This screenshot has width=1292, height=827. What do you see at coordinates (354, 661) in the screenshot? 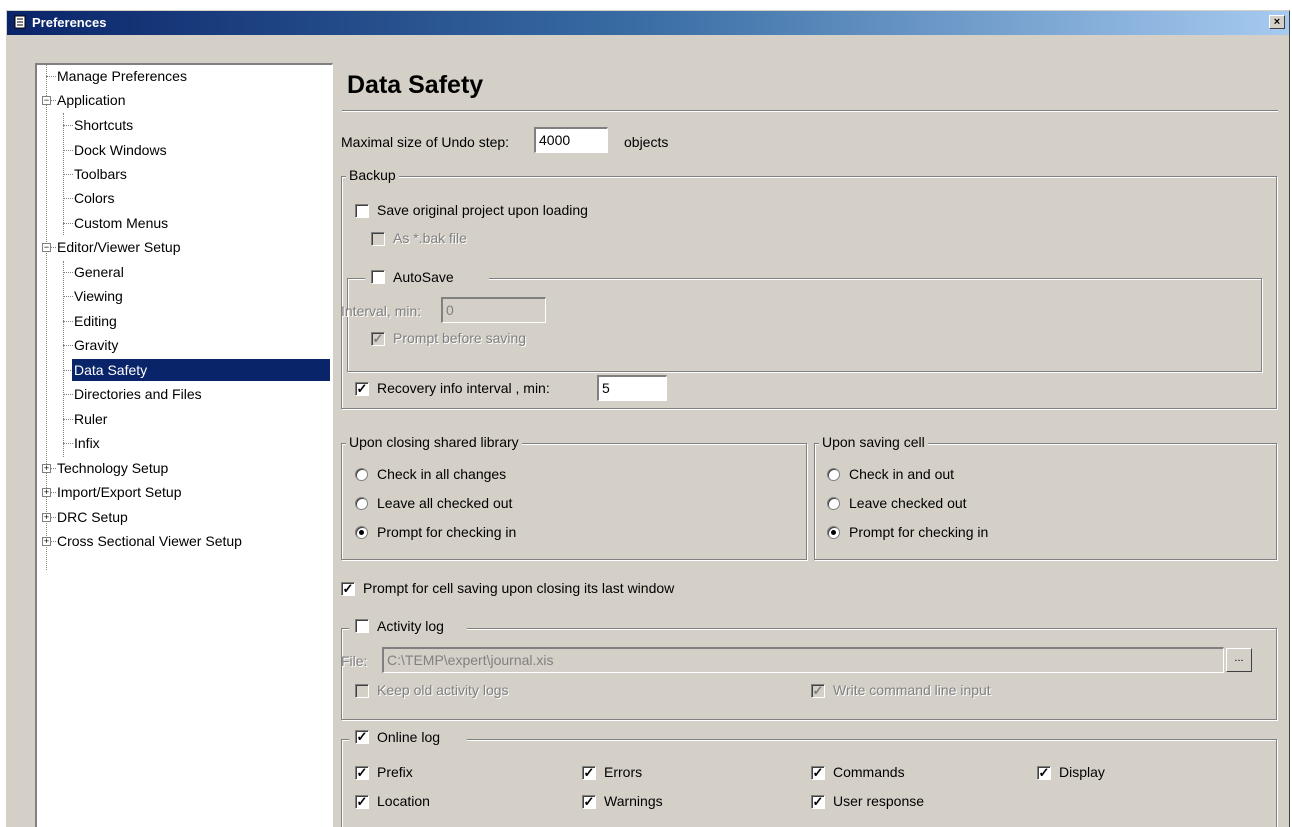
I see `activity-file-label: File:` at bounding box center [354, 661].